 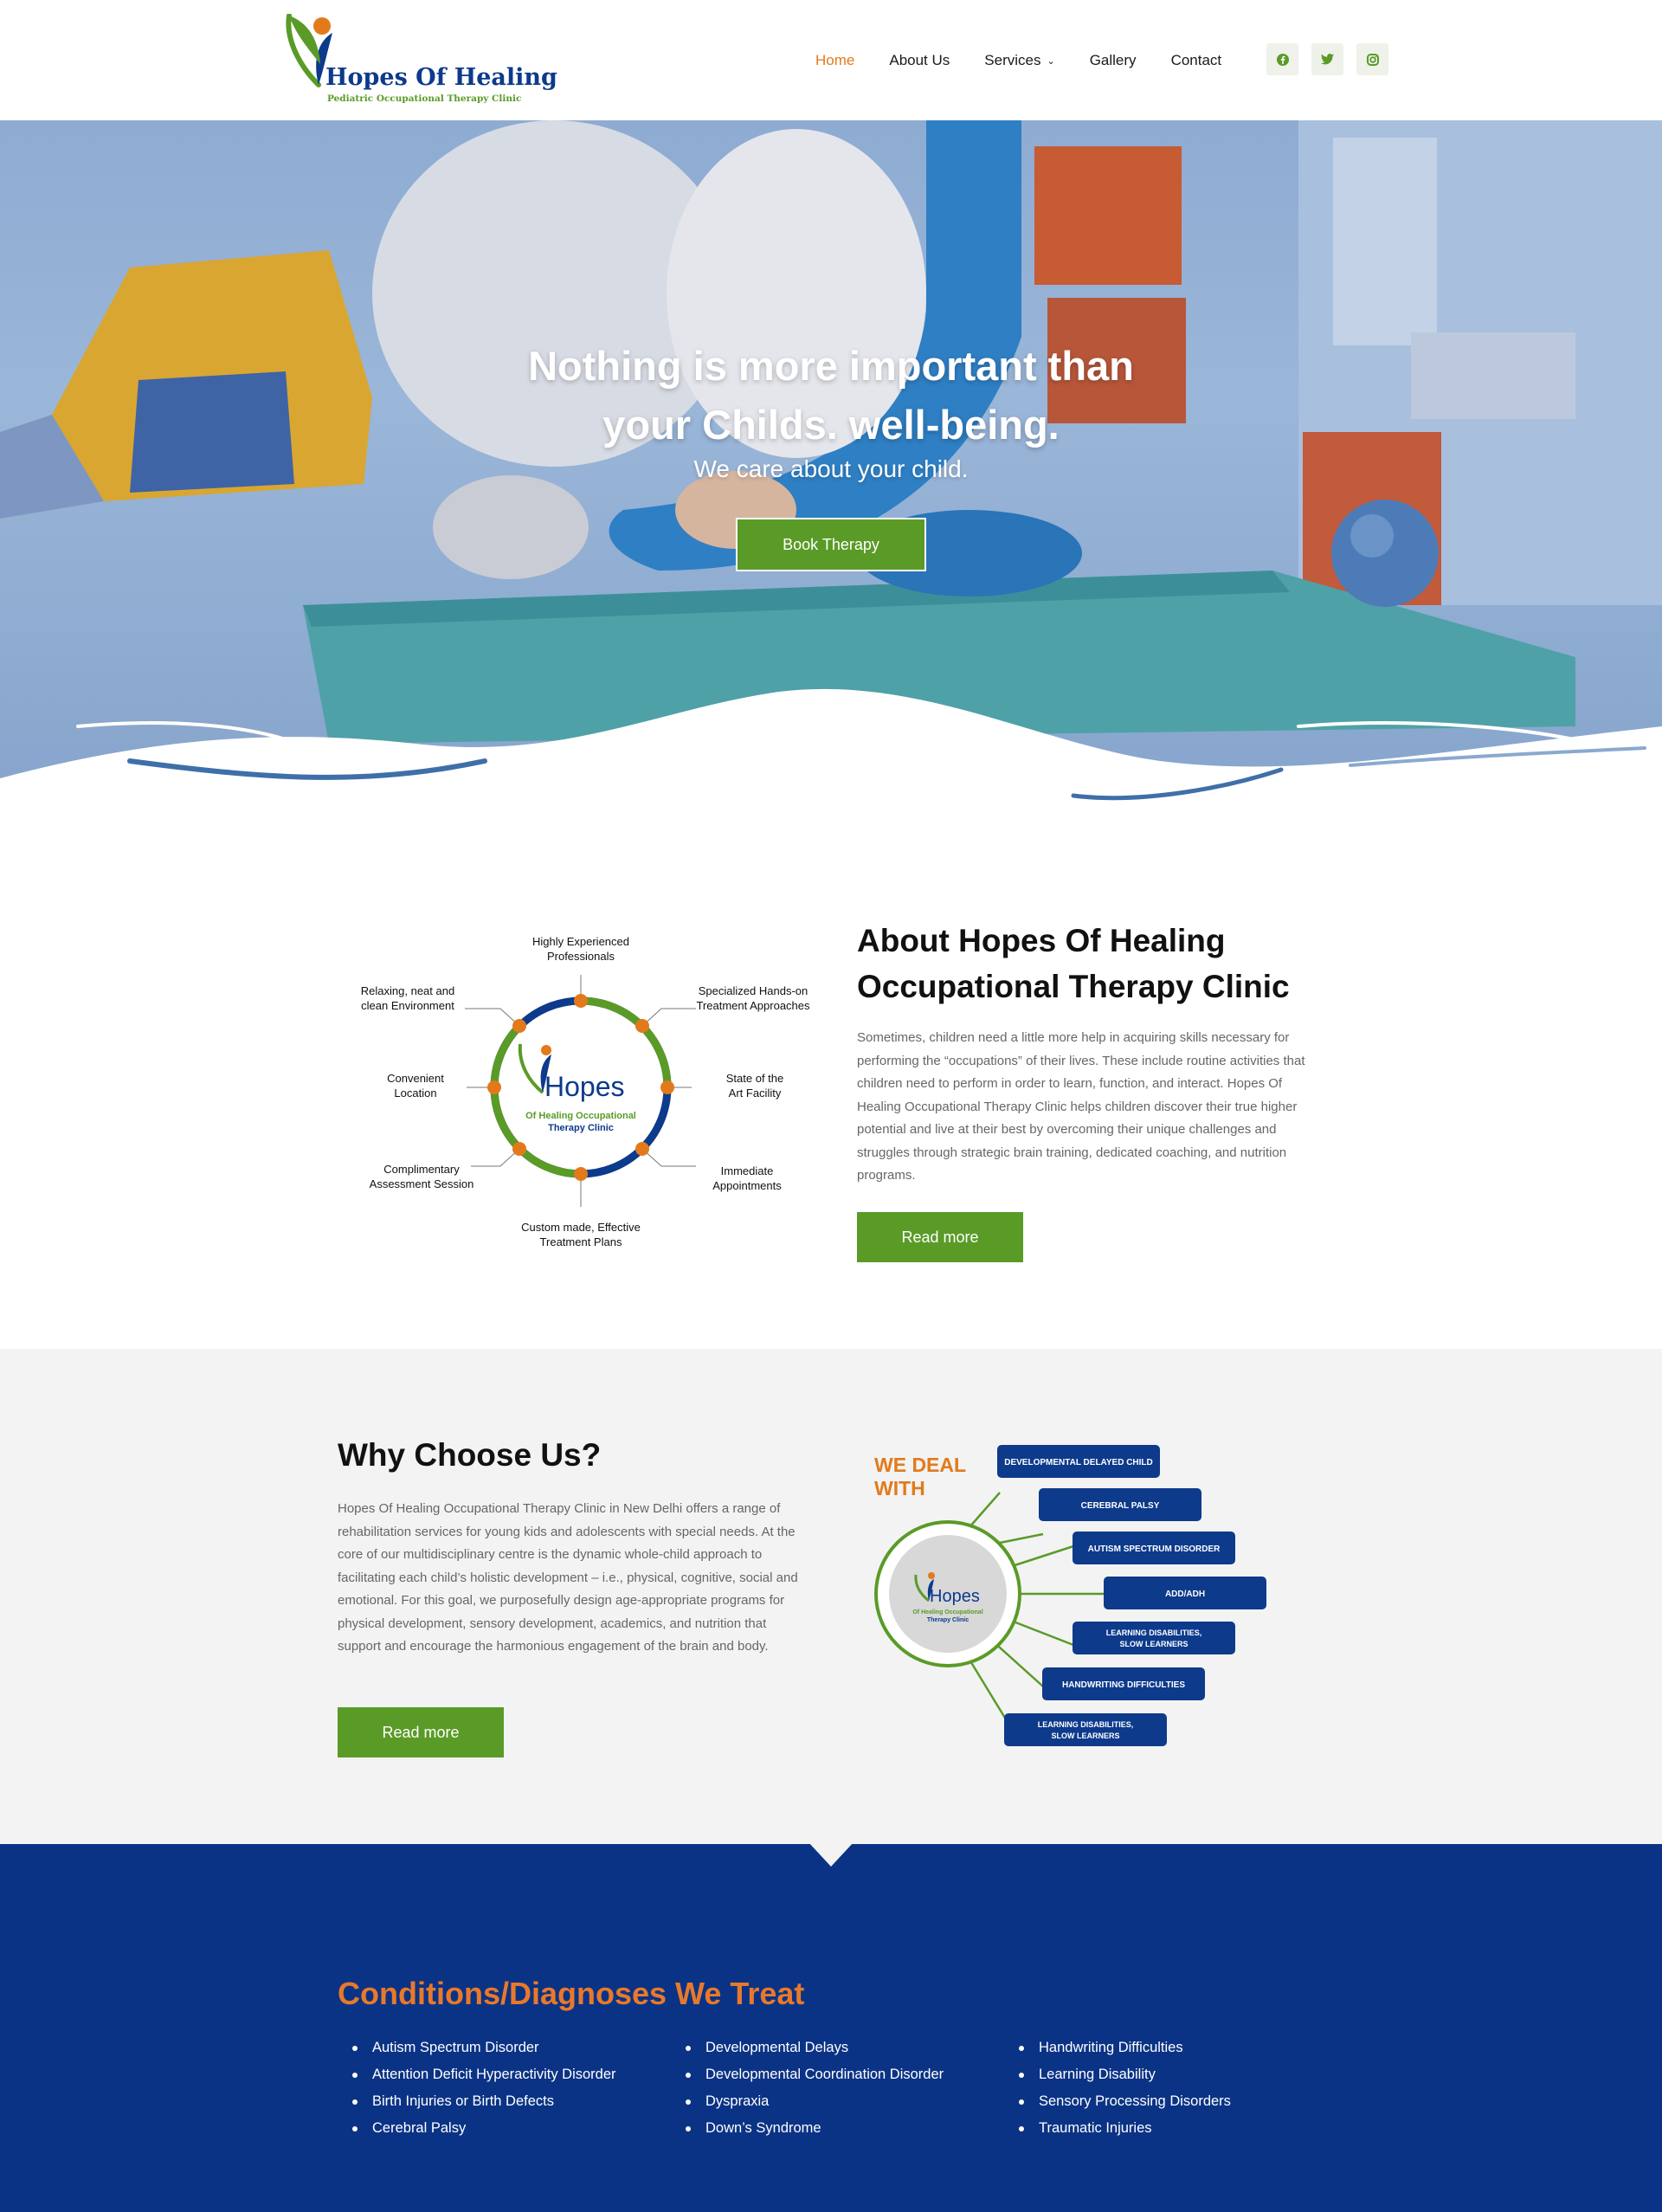 I want to click on list-item: Learning Disability, so click(x=1123, y=2074).